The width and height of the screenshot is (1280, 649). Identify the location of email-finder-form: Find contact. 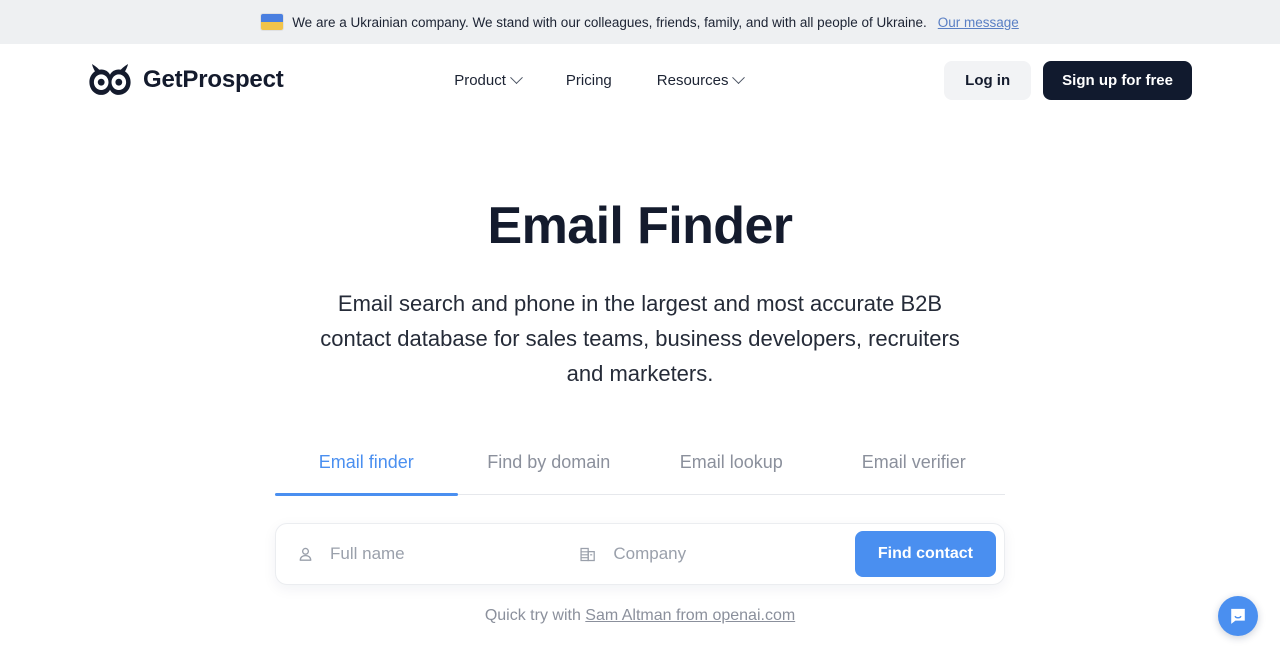
(640, 554).